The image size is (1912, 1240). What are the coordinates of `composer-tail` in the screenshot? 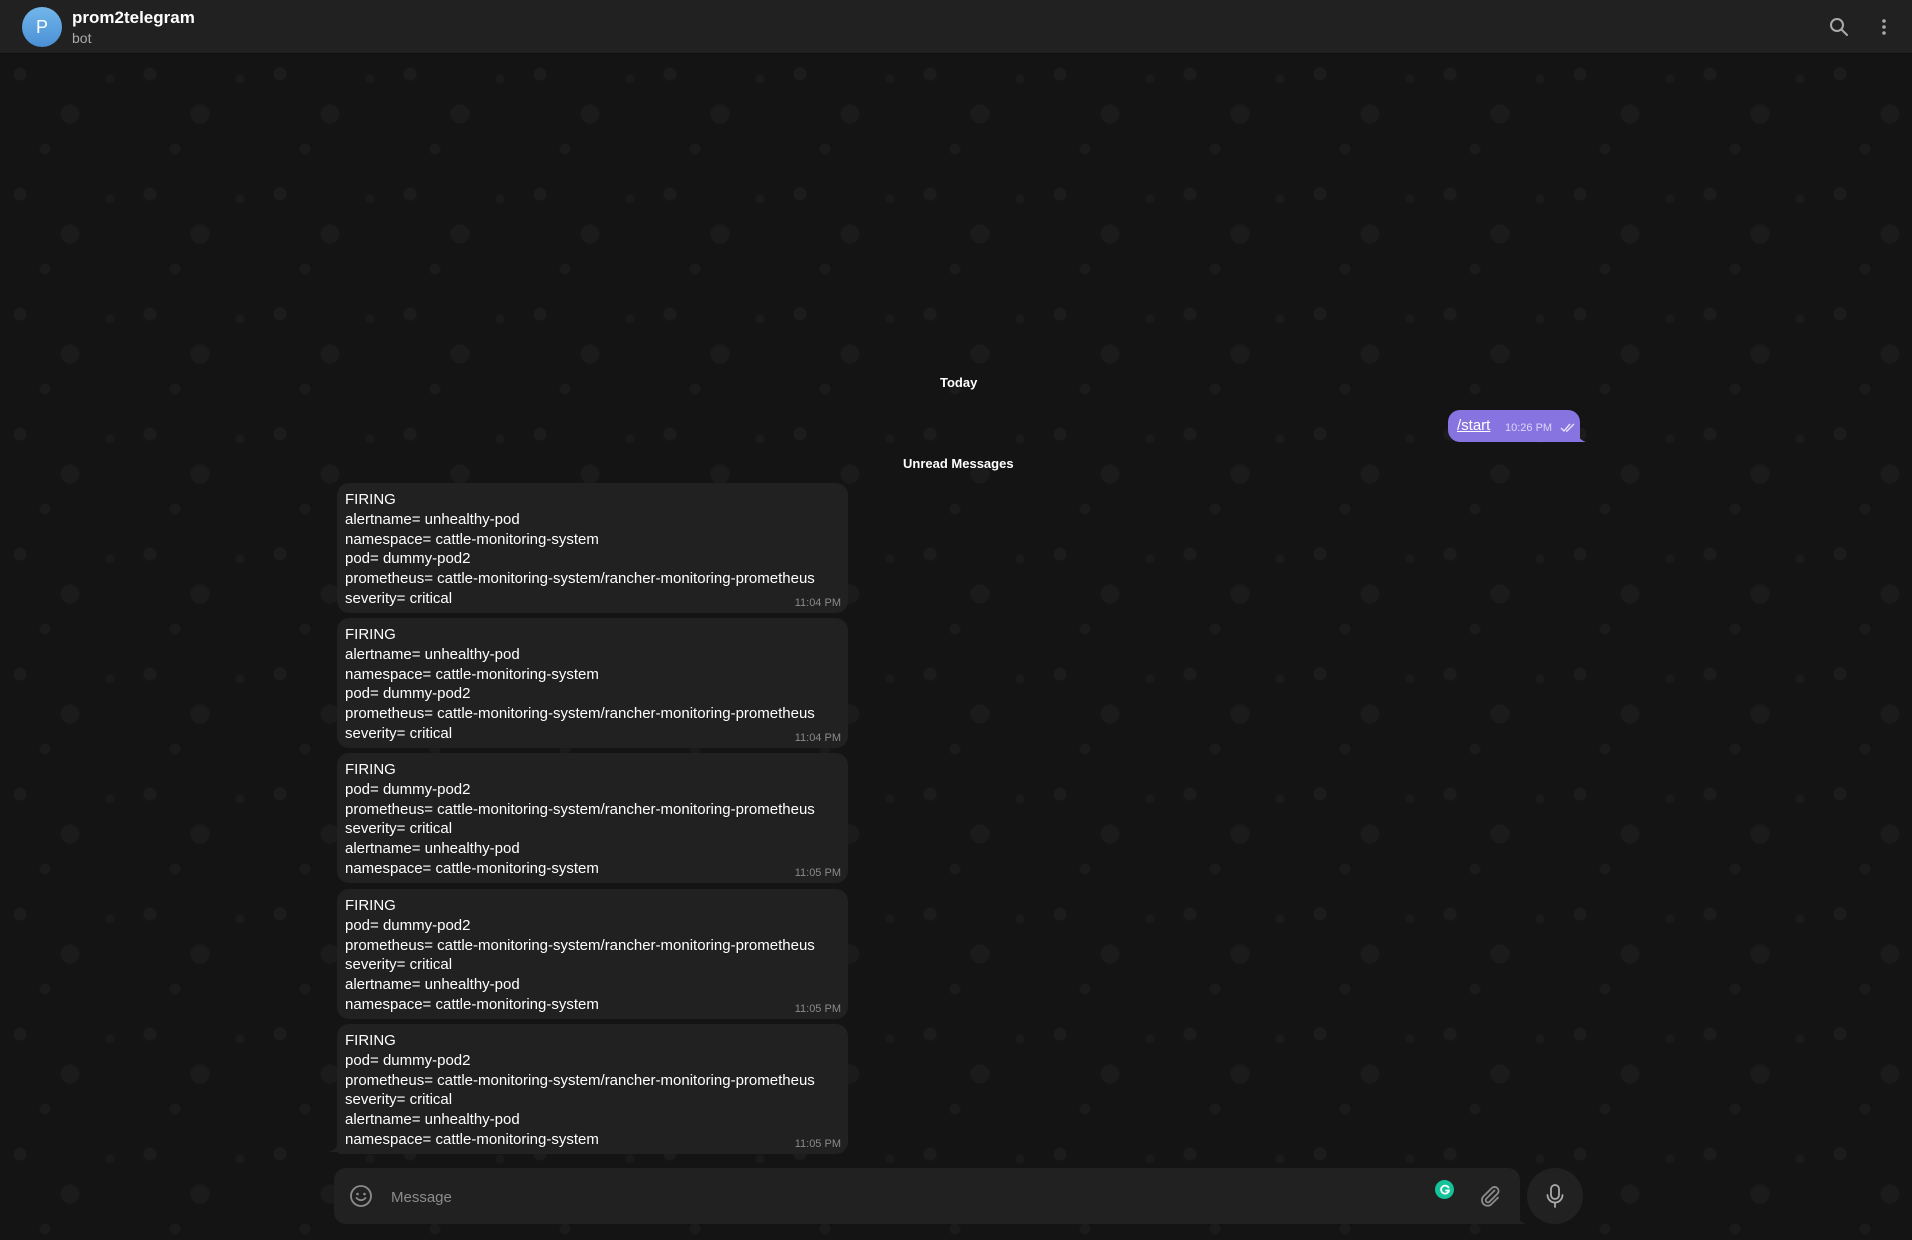 It's located at (1521, 1219).